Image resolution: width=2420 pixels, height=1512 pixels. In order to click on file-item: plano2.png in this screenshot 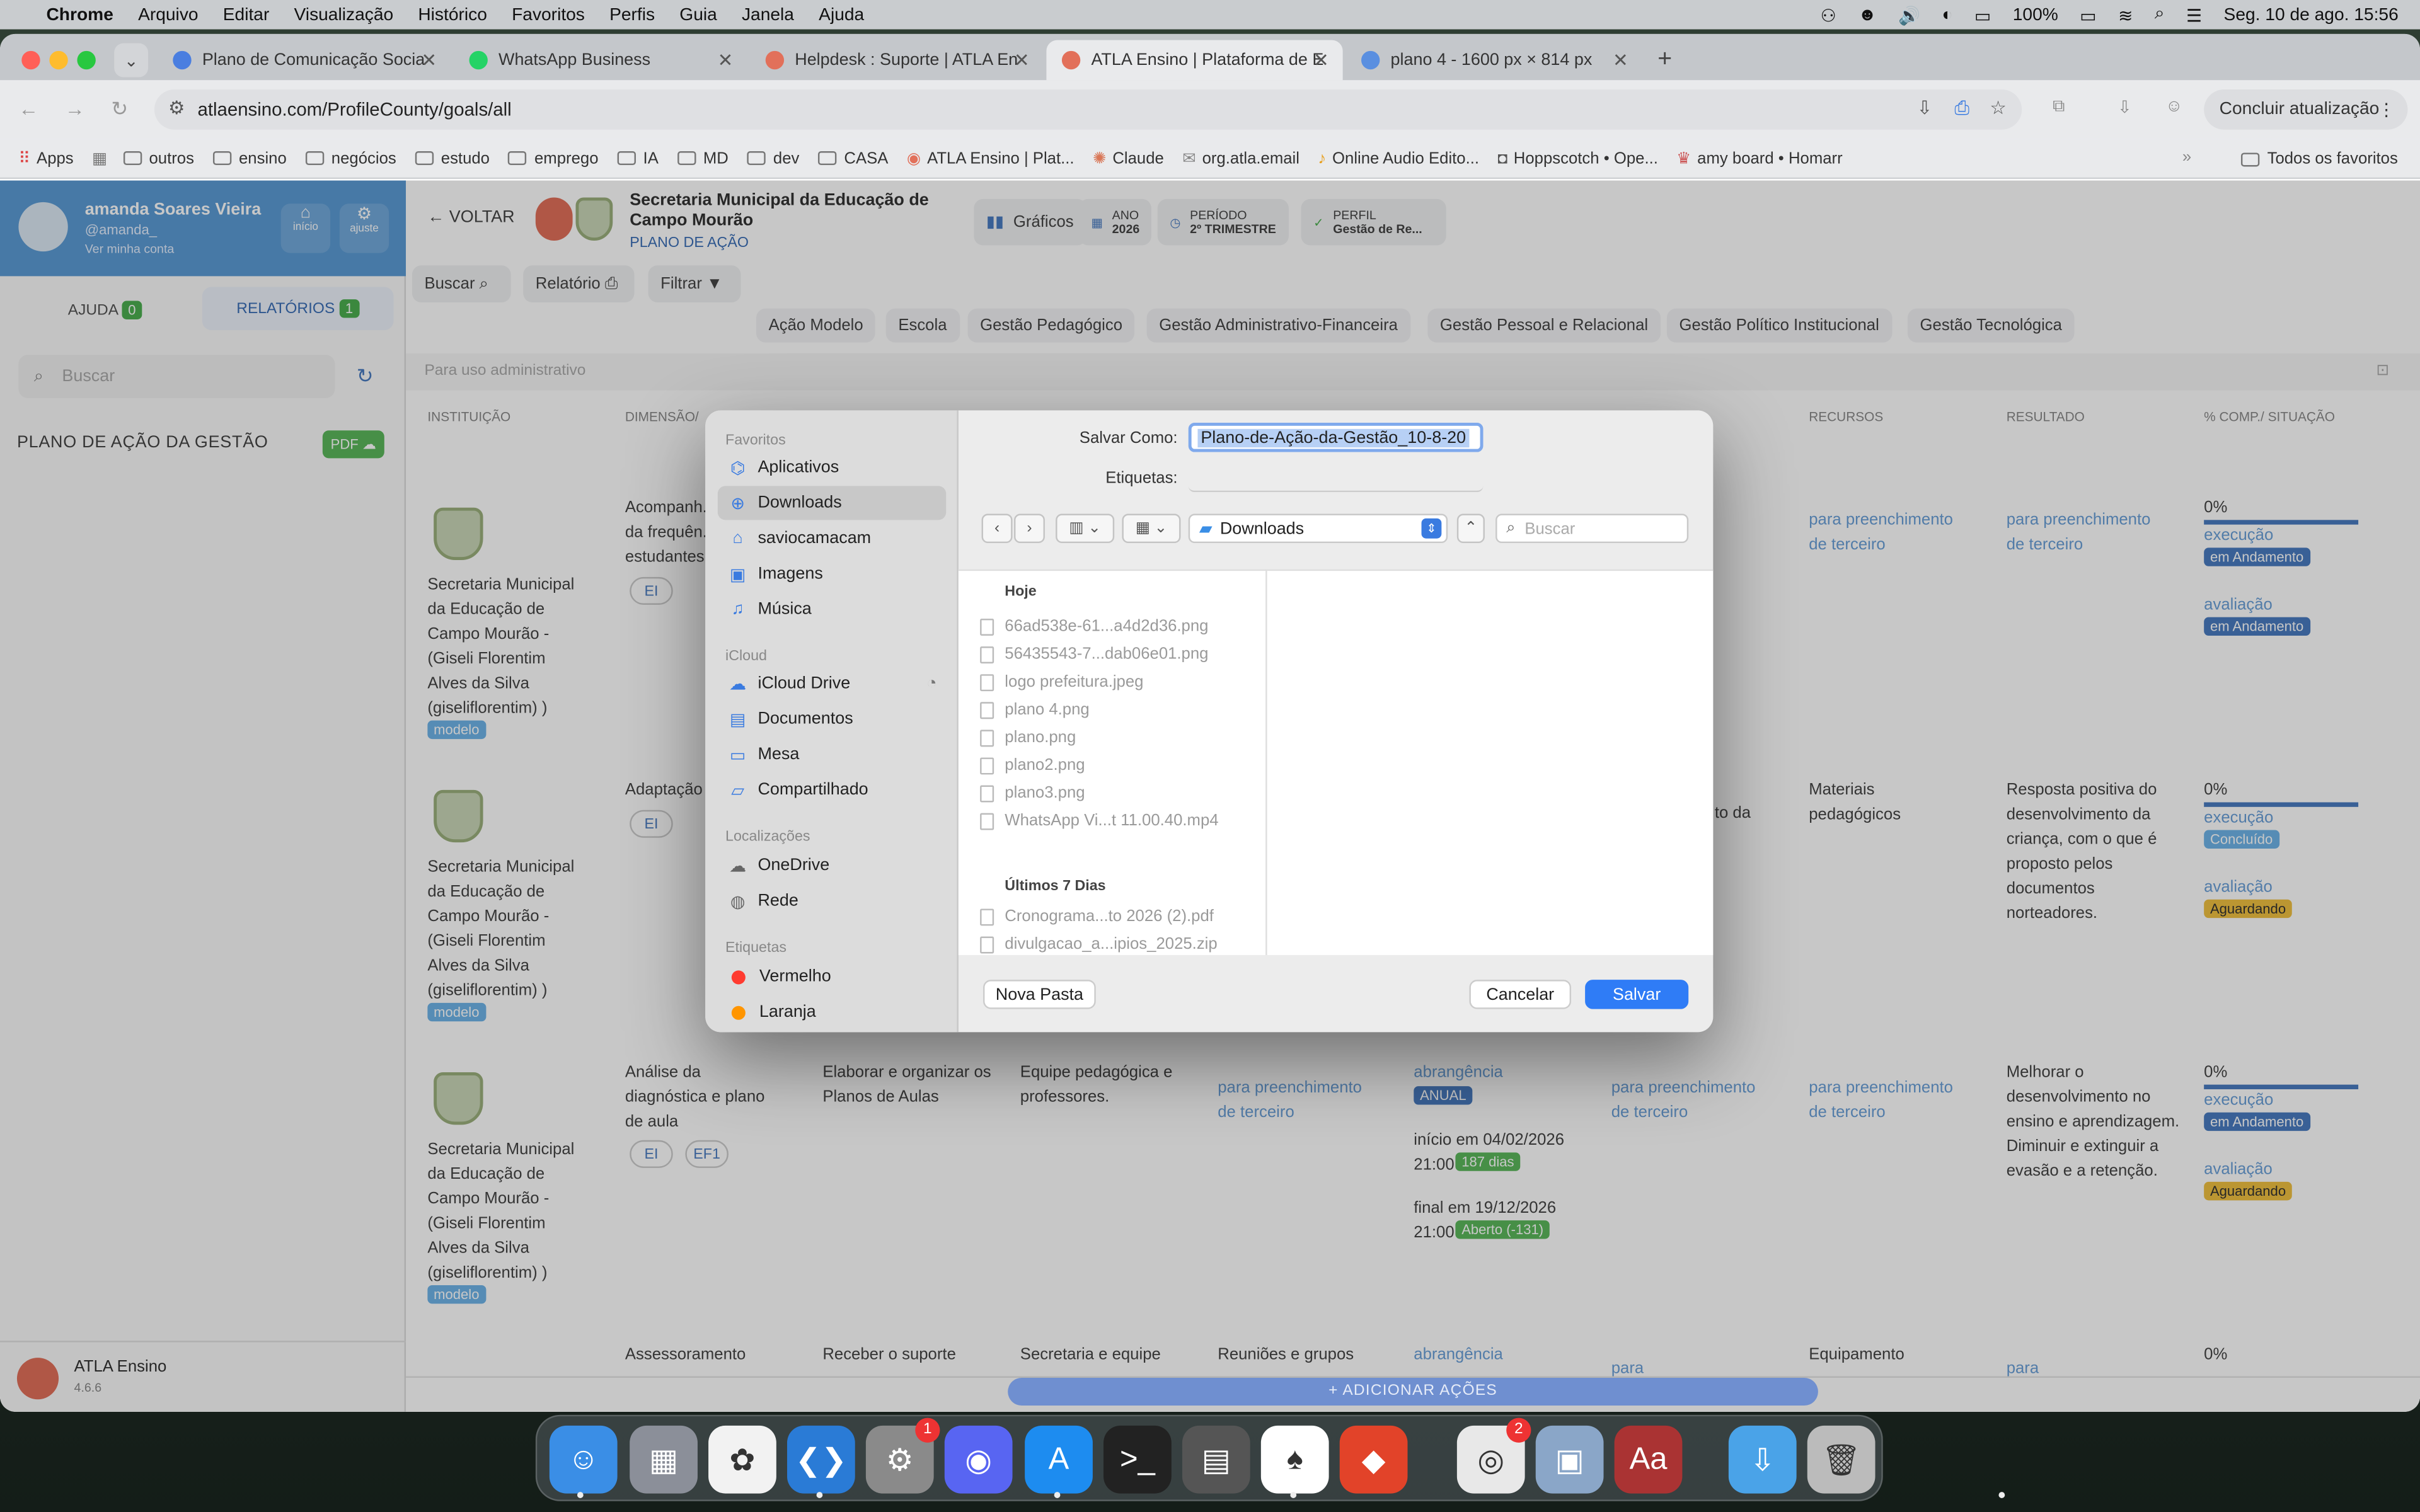, I will do `click(1032, 765)`.